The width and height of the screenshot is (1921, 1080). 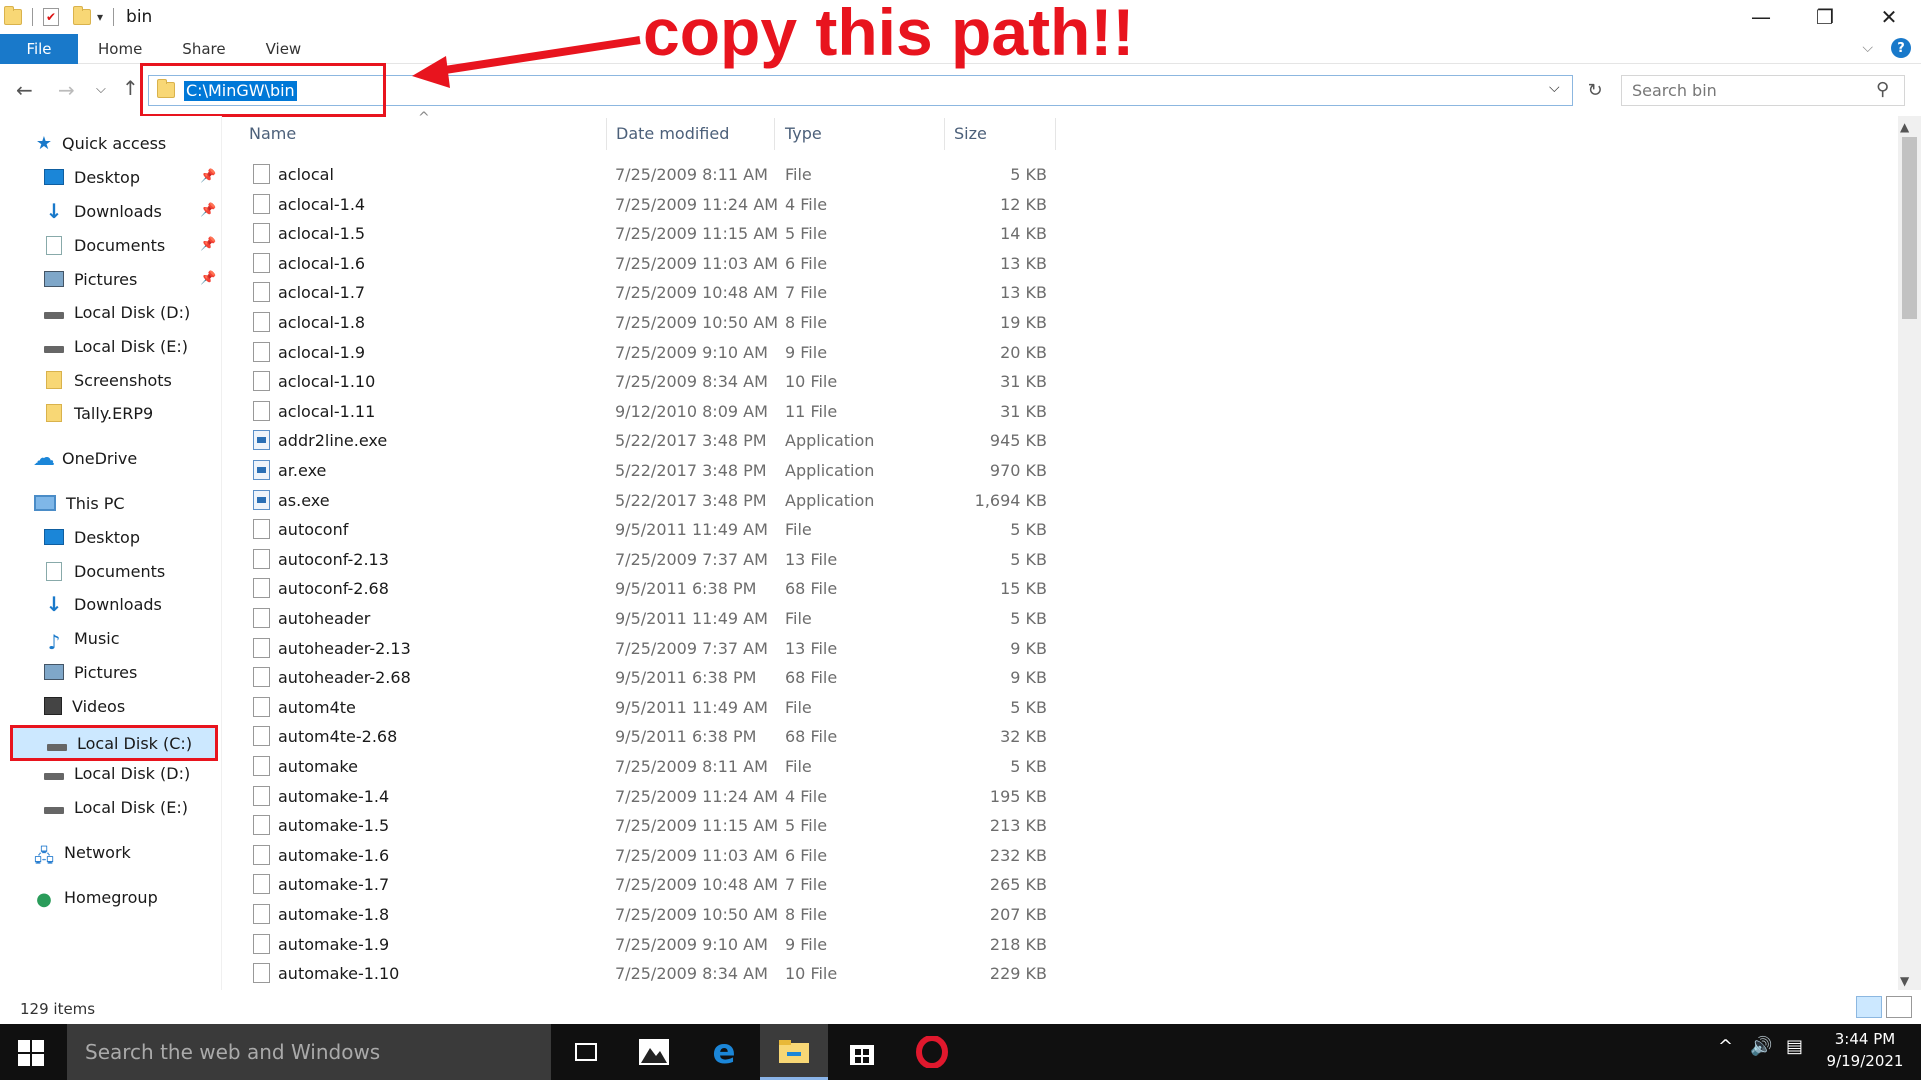 I want to click on nav-item-desktop: Desktop, so click(x=92, y=177).